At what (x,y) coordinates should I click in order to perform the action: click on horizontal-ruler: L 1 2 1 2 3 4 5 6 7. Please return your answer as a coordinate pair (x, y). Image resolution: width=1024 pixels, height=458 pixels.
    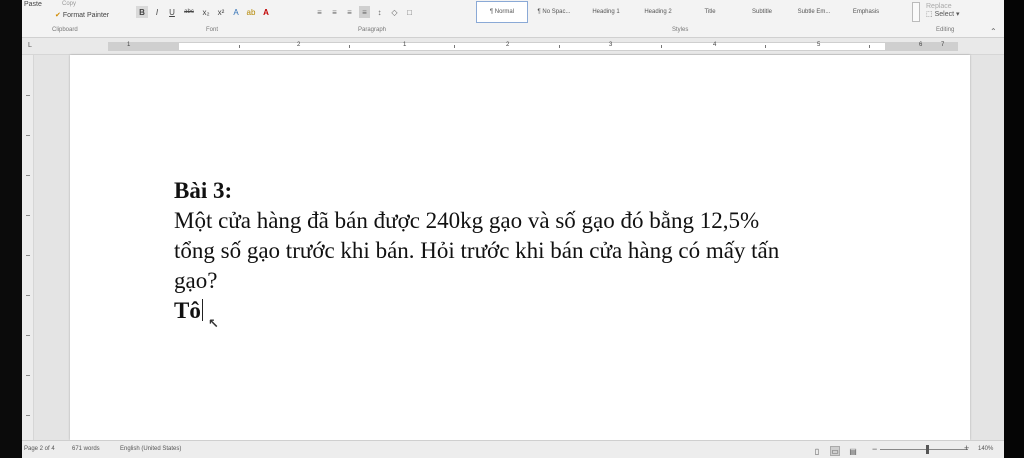
    Looking at the image, I should click on (513, 46).